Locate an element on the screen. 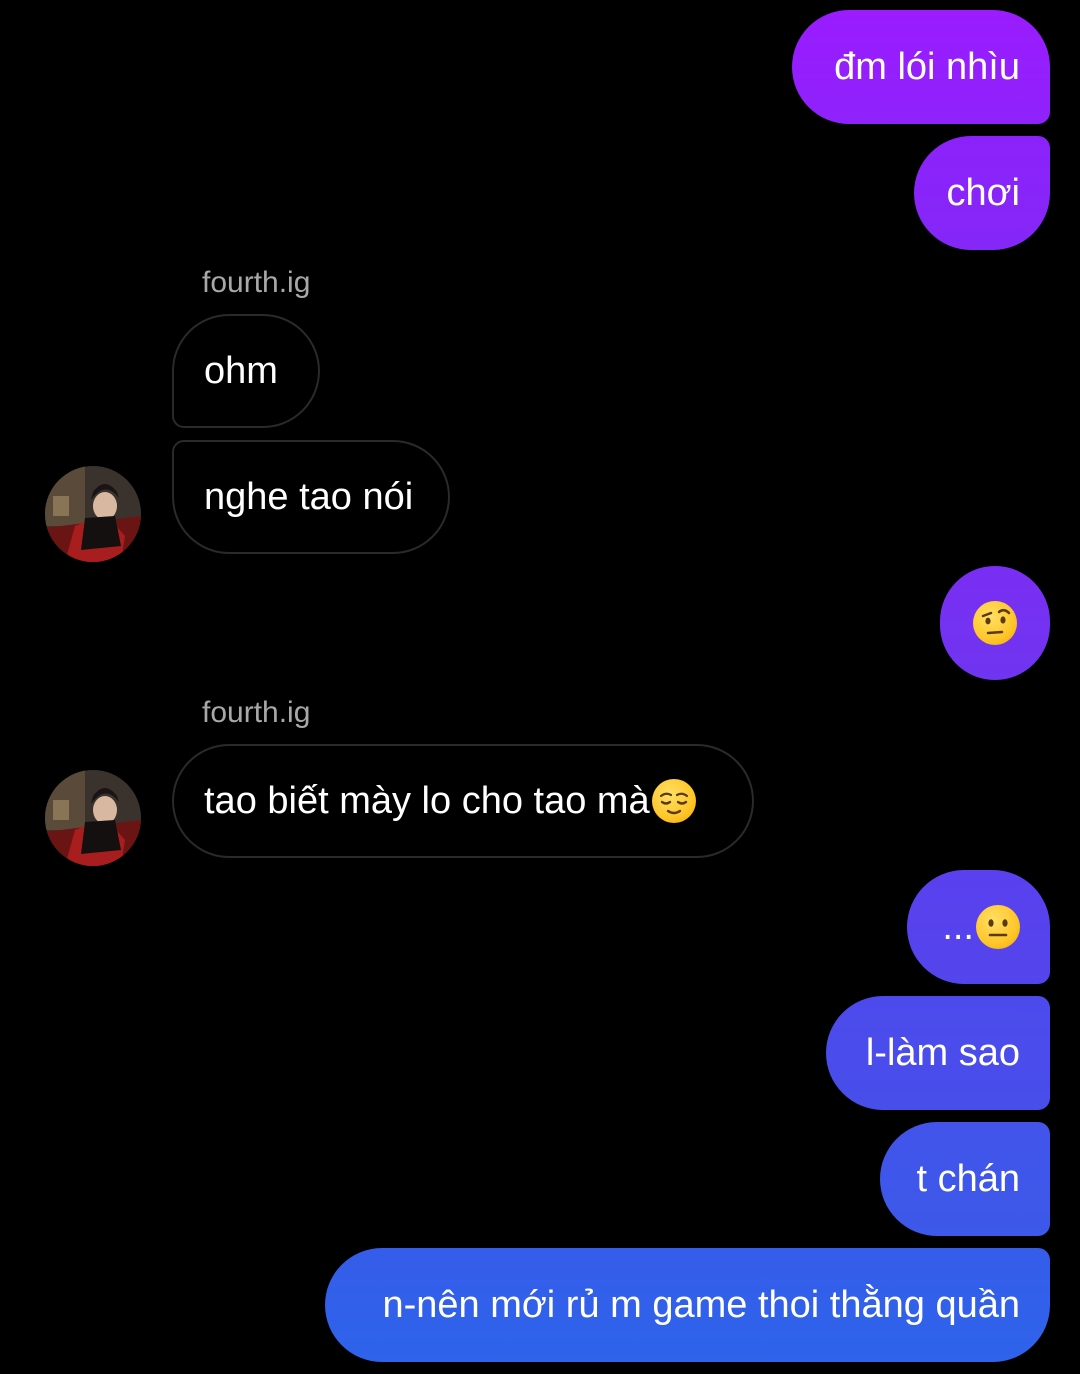  outgoing-message: n-nên mới rủ m game thoi thằng quần is located at coordinates (687, 1305).